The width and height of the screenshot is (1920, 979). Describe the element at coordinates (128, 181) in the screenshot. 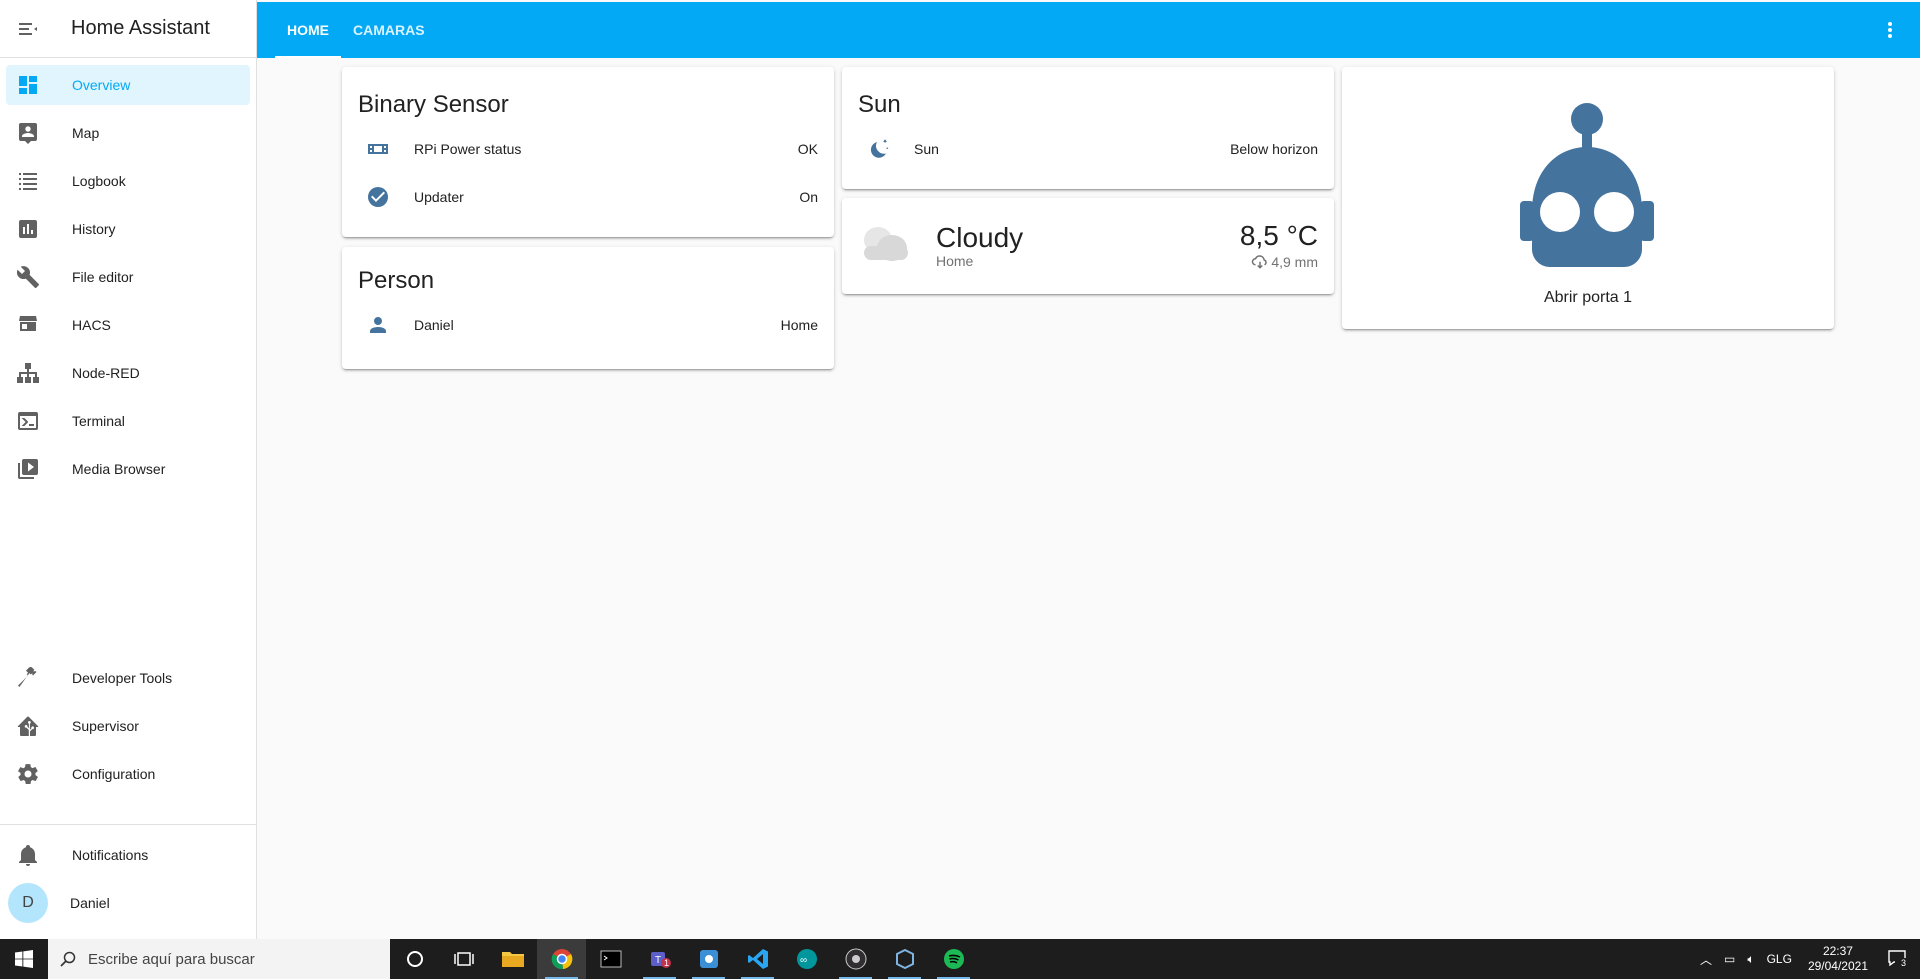

I see `sidebar-item-logbook: Logbook` at that location.